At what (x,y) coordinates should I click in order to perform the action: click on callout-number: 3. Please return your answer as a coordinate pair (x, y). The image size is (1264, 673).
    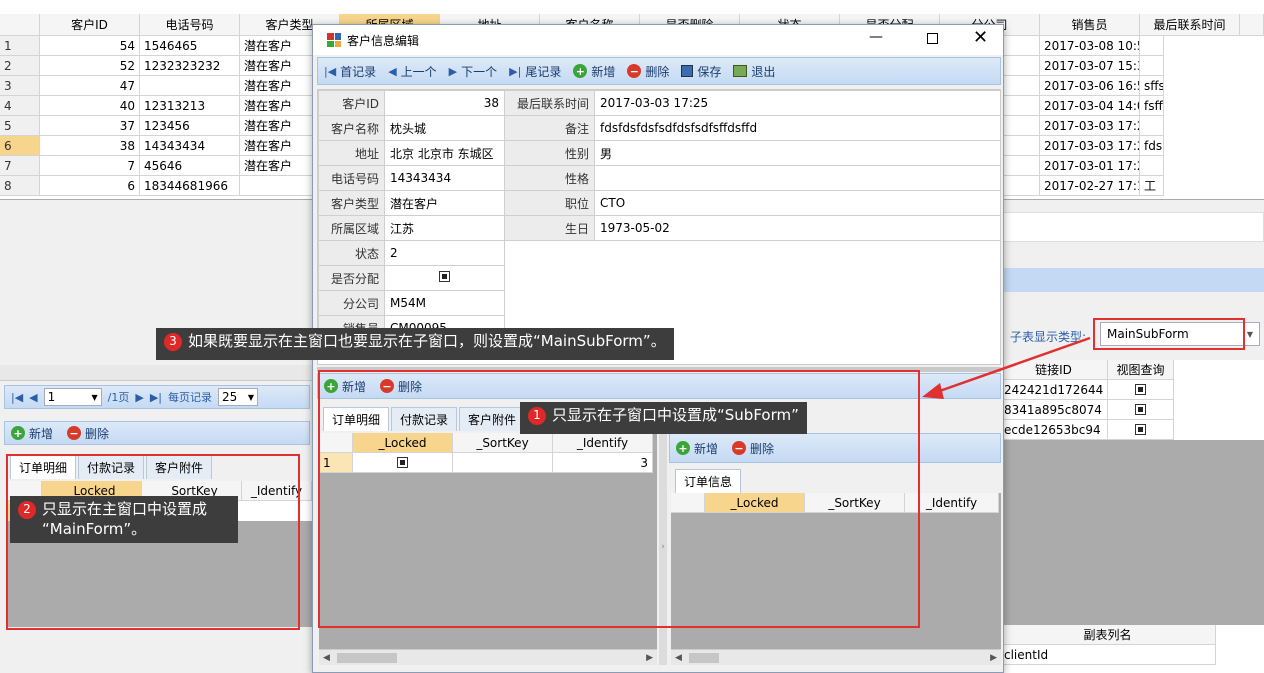
    Looking at the image, I should click on (173, 342).